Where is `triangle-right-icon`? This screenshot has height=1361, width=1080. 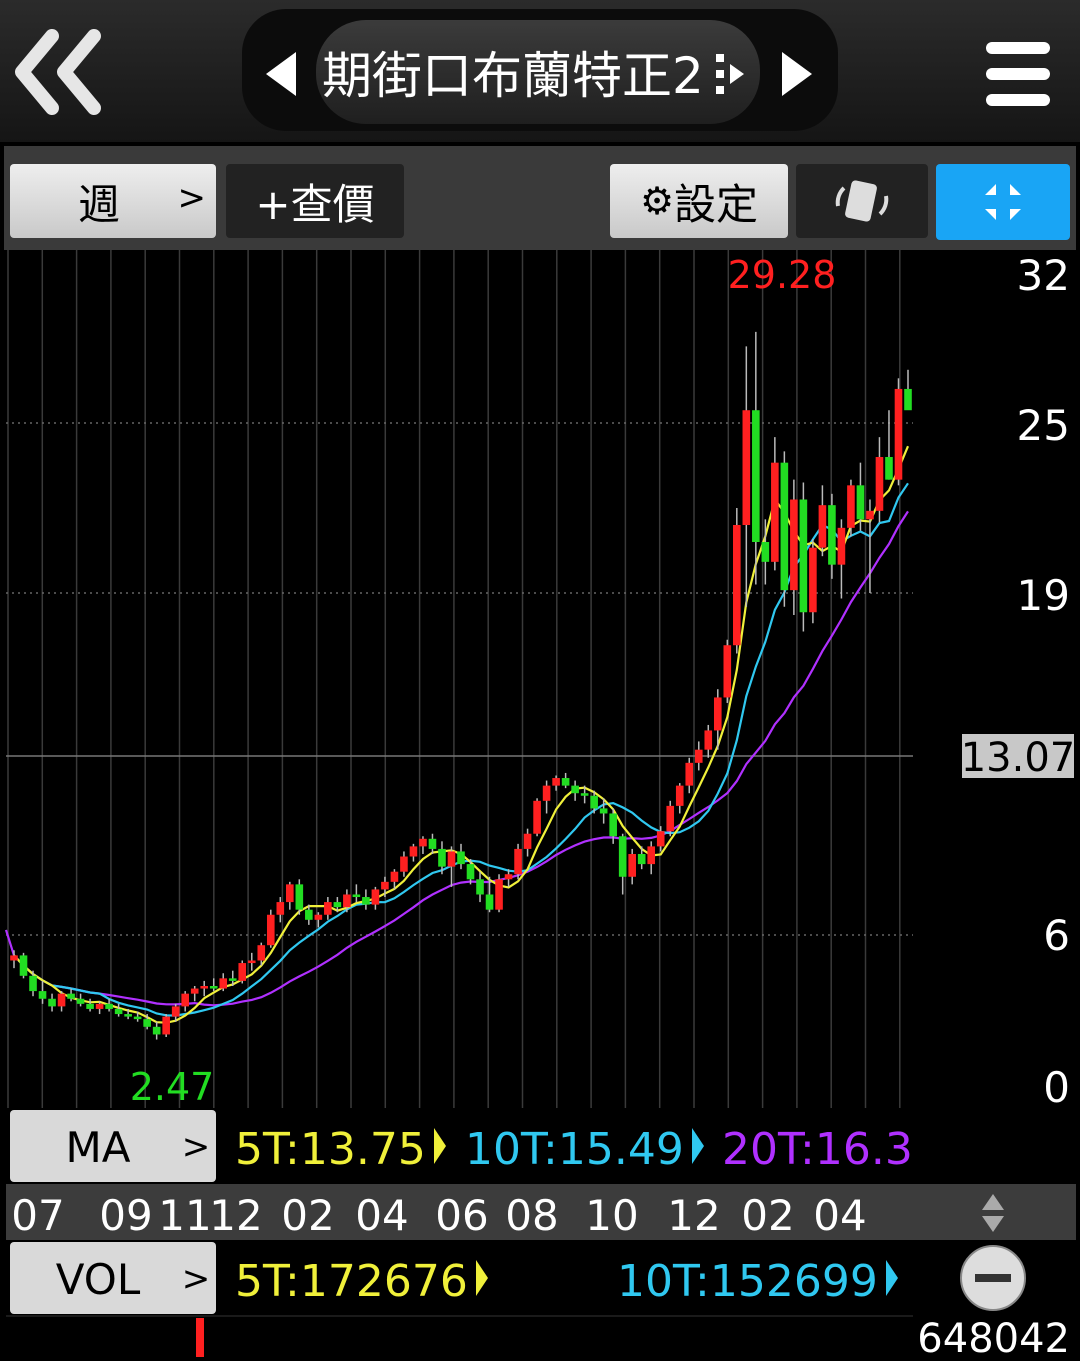 triangle-right-icon is located at coordinates (797, 74).